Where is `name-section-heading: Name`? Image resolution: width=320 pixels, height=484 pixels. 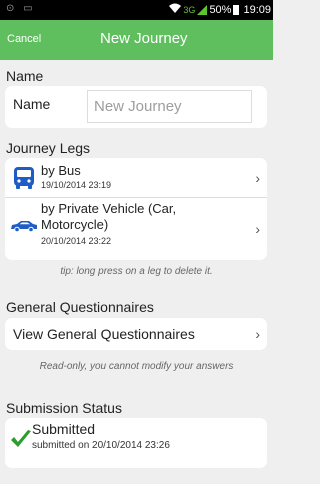
name-section-heading: Name is located at coordinates (25, 76).